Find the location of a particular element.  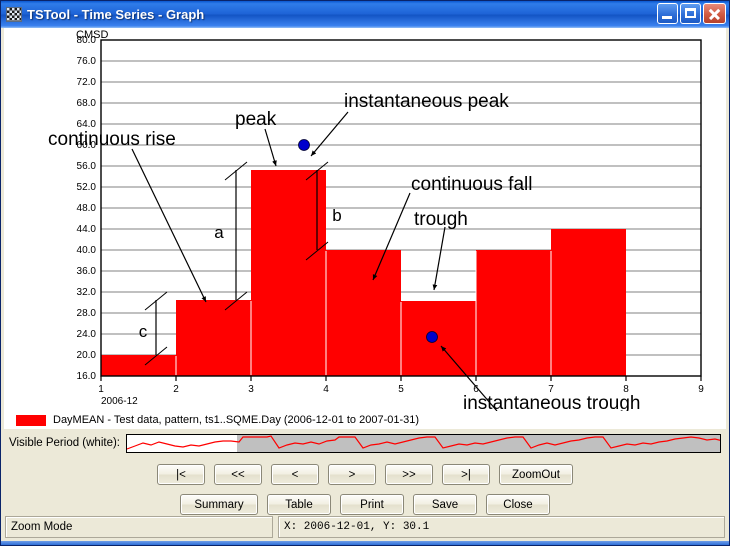

nav-first-button: |< is located at coordinates (181, 474).